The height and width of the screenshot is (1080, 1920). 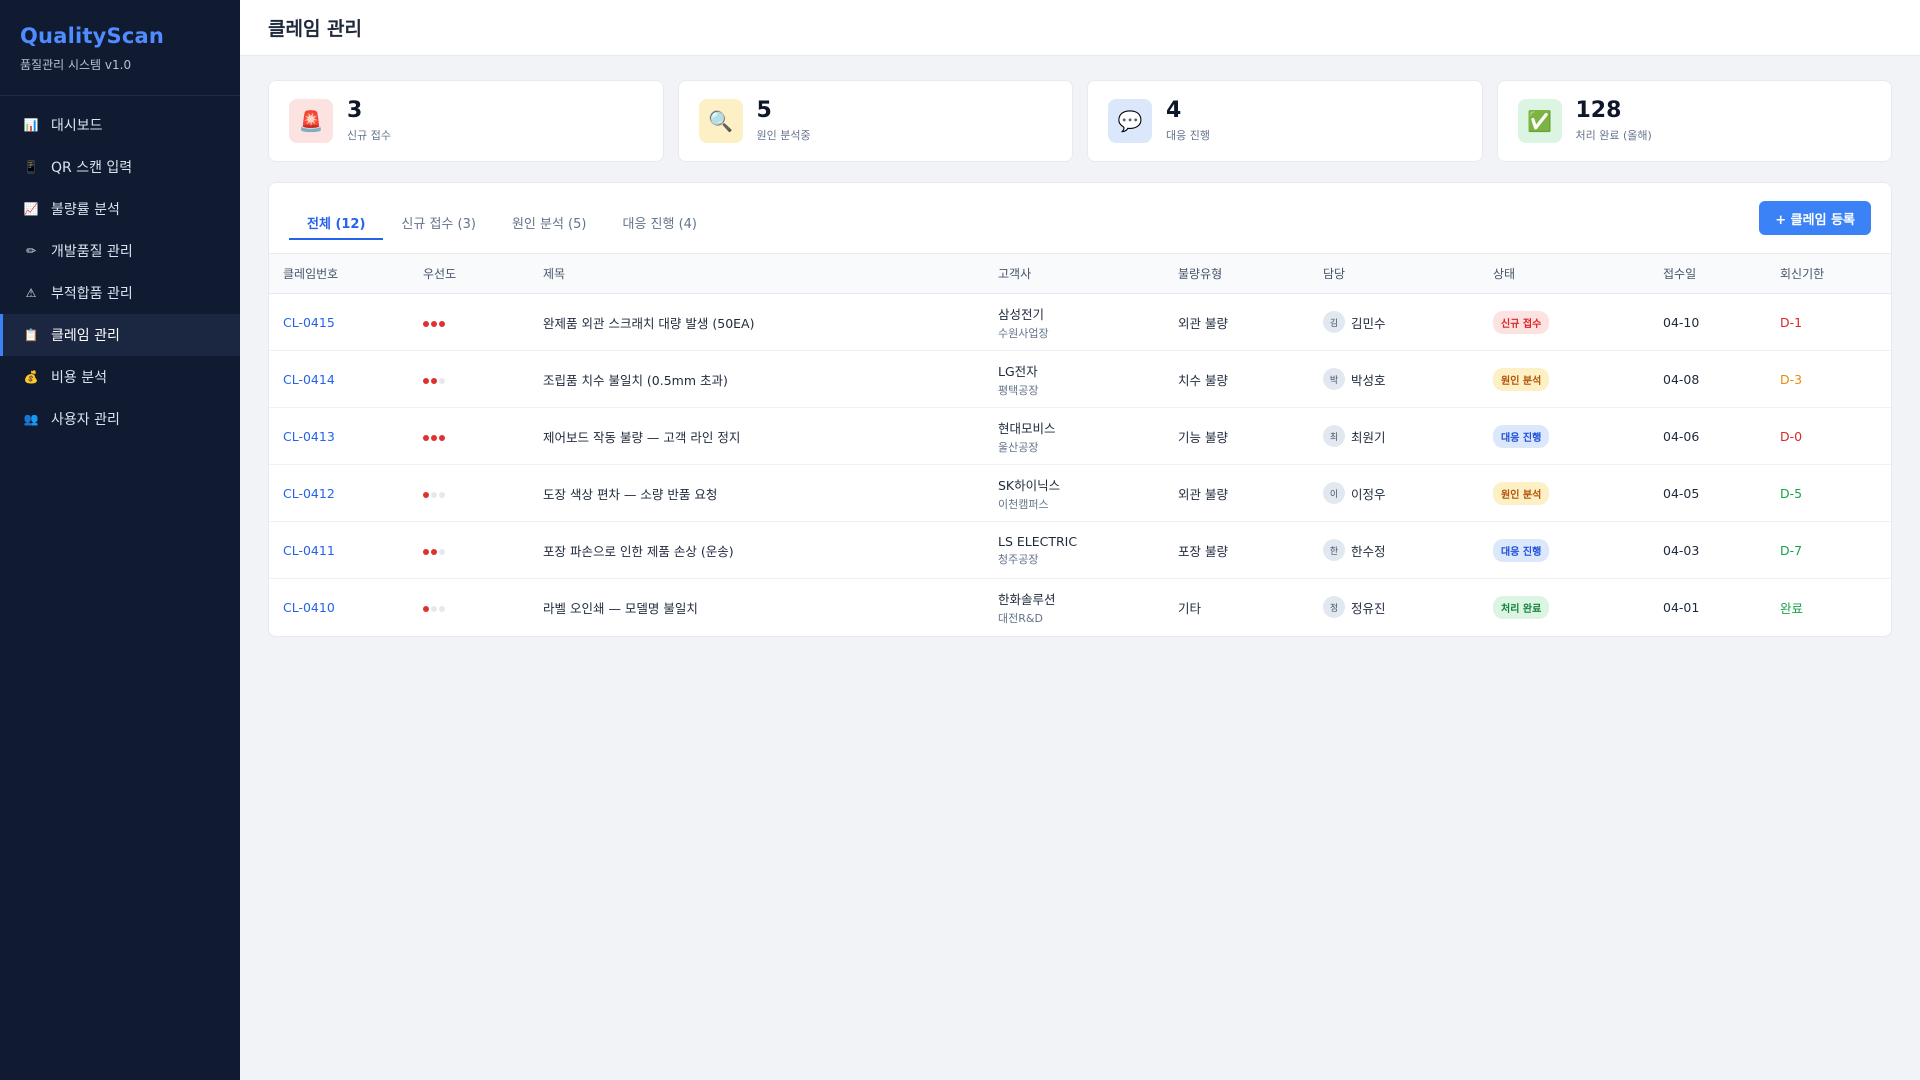 I want to click on claim-title: 완제품 외관 스크래치 대량 발생 (50EA), so click(x=756, y=322).